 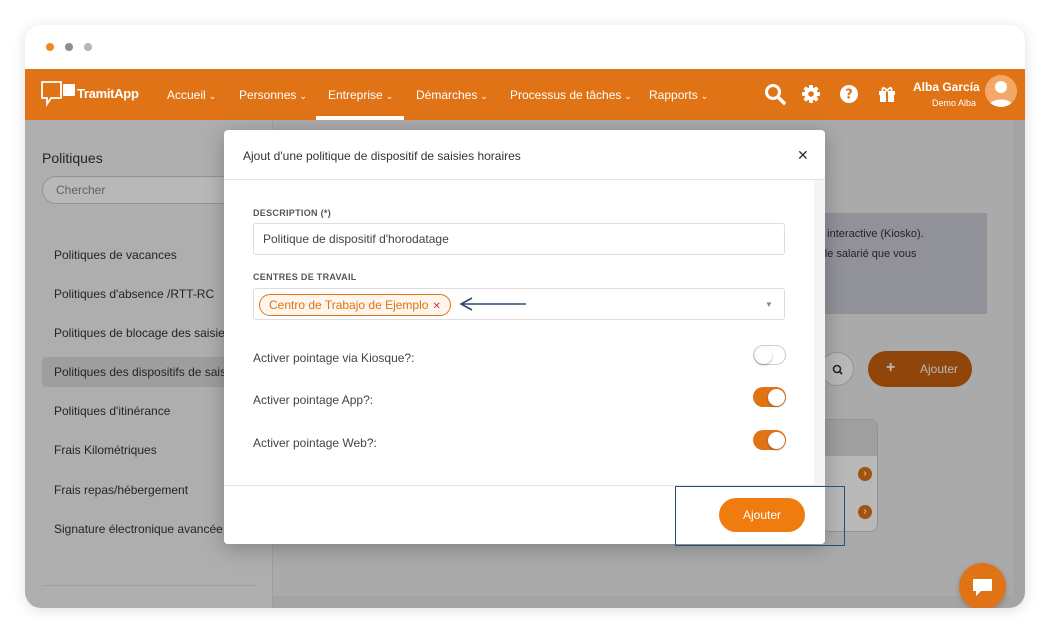 What do you see at coordinates (519, 239) in the screenshot?
I see `description-input: Politique de dispositif d'horodatage` at bounding box center [519, 239].